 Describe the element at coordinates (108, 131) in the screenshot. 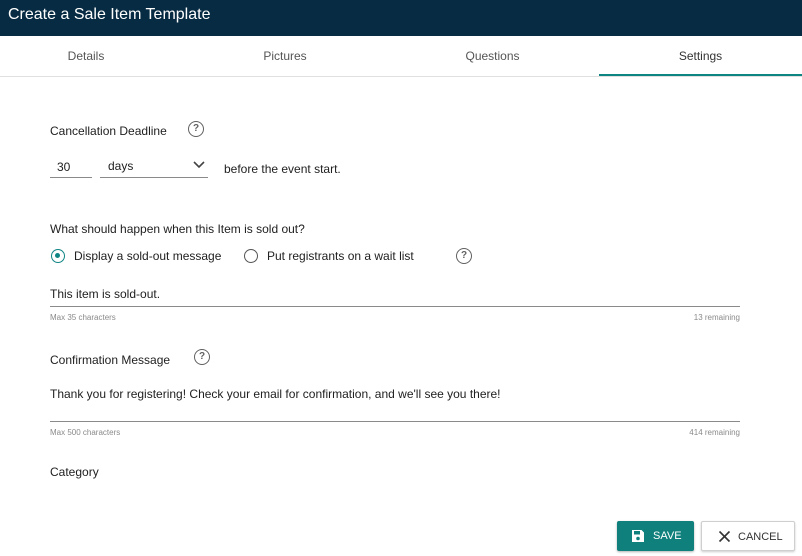

I see `cancellation-deadline-label: Cancellation Deadline` at that location.